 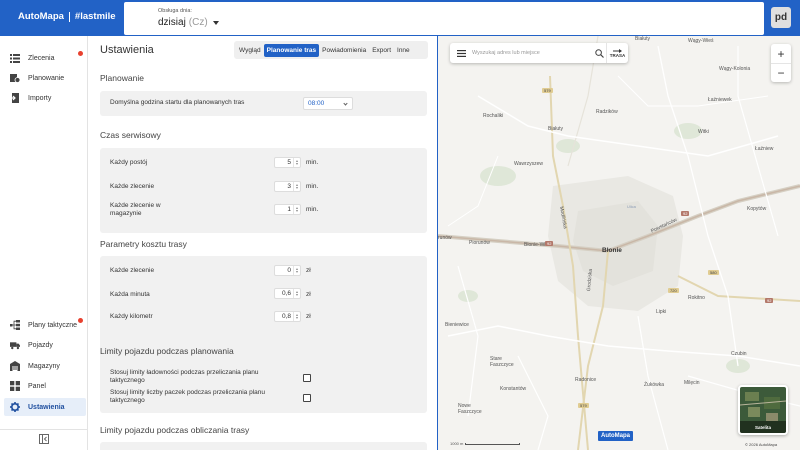 What do you see at coordinates (485, 443) in the screenshot?
I see `map-scale: 1000 m` at bounding box center [485, 443].